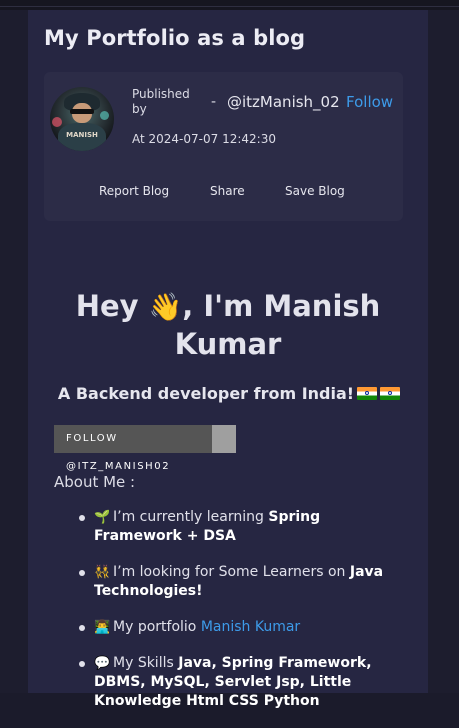  What do you see at coordinates (250, 627) in the screenshot?
I see `portfolio-link: Manish Kumar` at bounding box center [250, 627].